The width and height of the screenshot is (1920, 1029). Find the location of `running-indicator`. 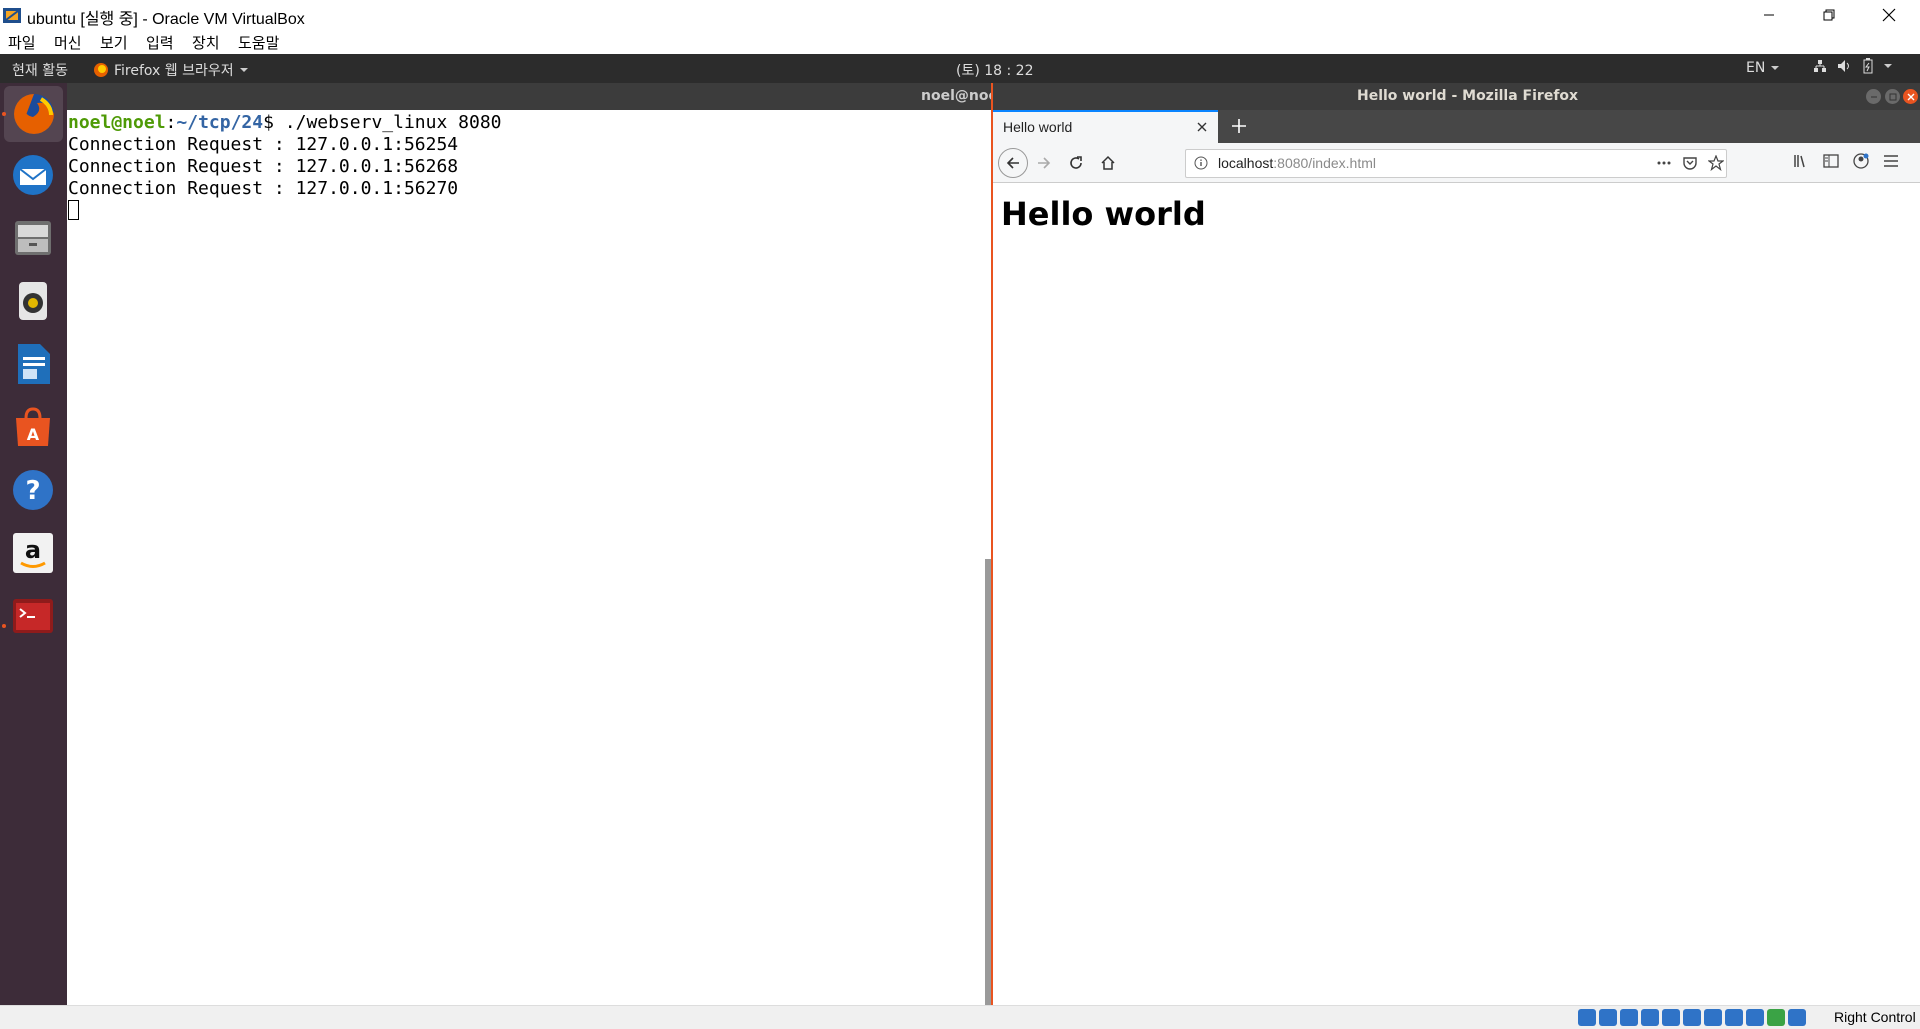

running-indicator is located at coordinates (4, 114).